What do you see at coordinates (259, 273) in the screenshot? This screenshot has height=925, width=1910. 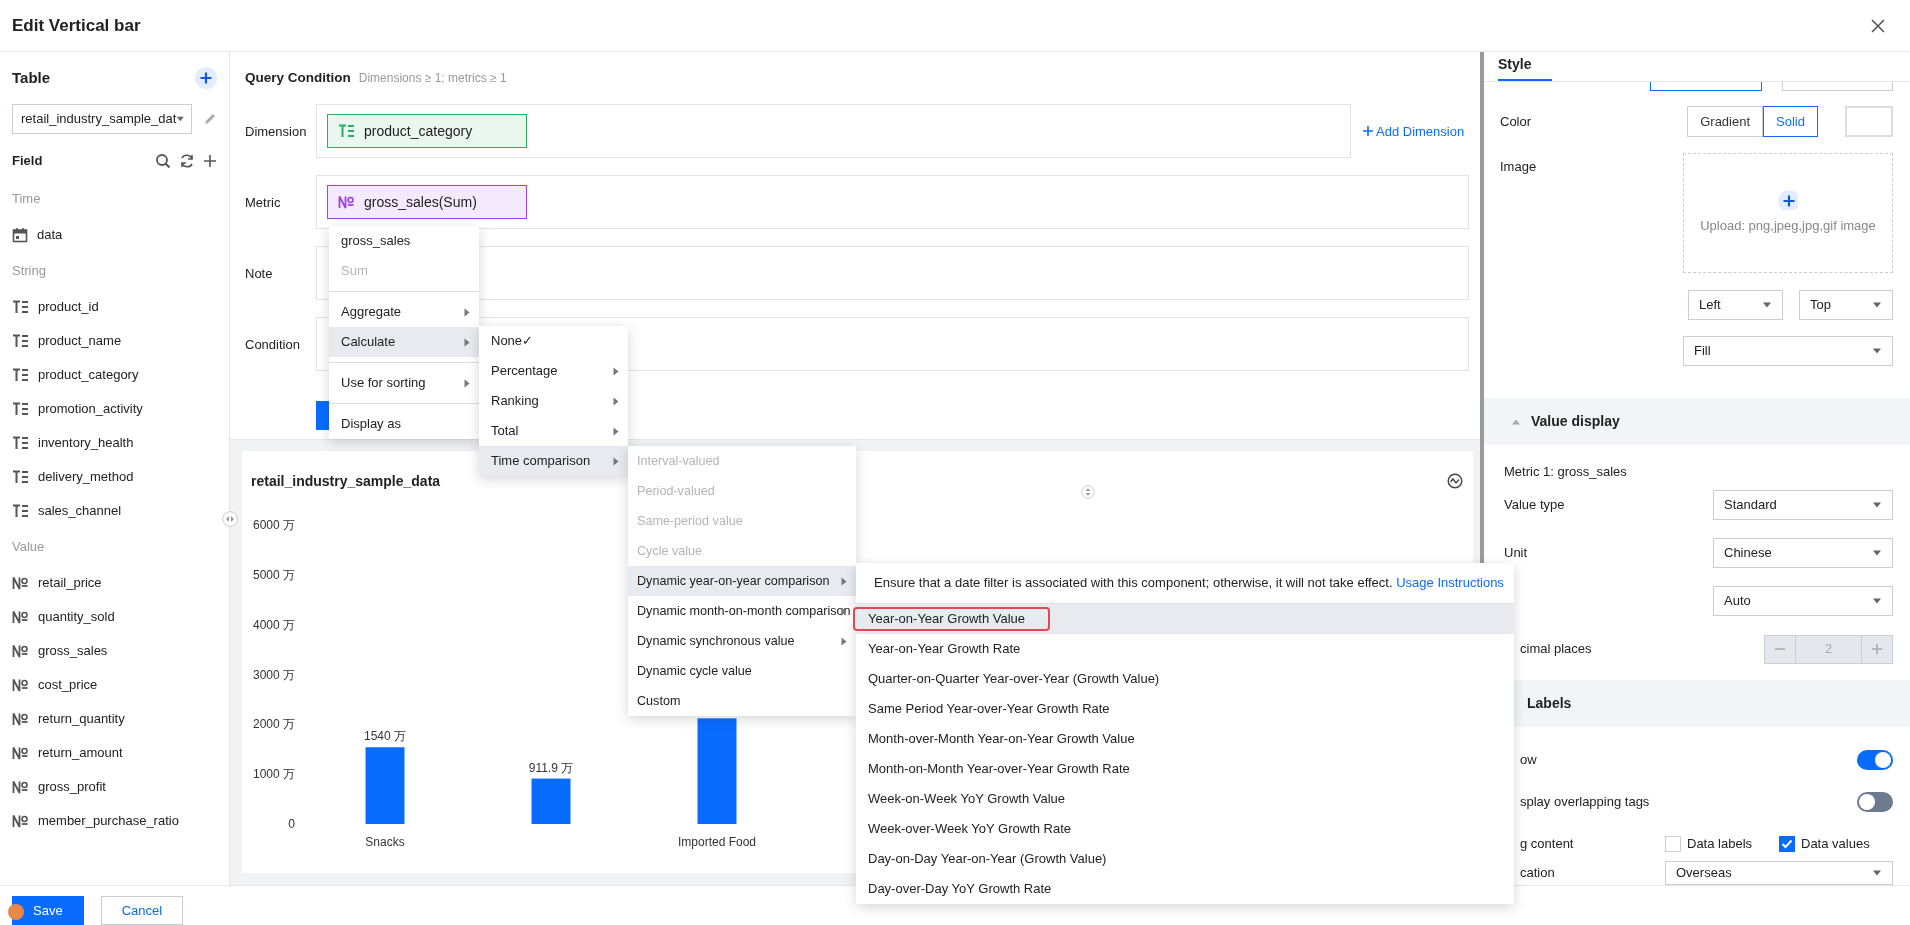 I see `field-label: Note` at bounding box center [259, 273].